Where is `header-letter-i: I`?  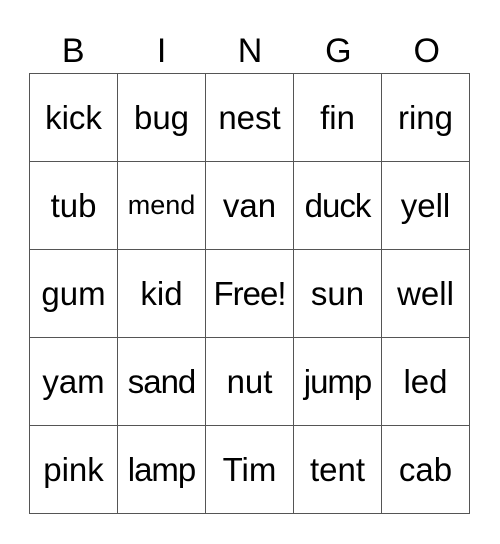
header-letter-i: I is located at coordinates (161, 51).